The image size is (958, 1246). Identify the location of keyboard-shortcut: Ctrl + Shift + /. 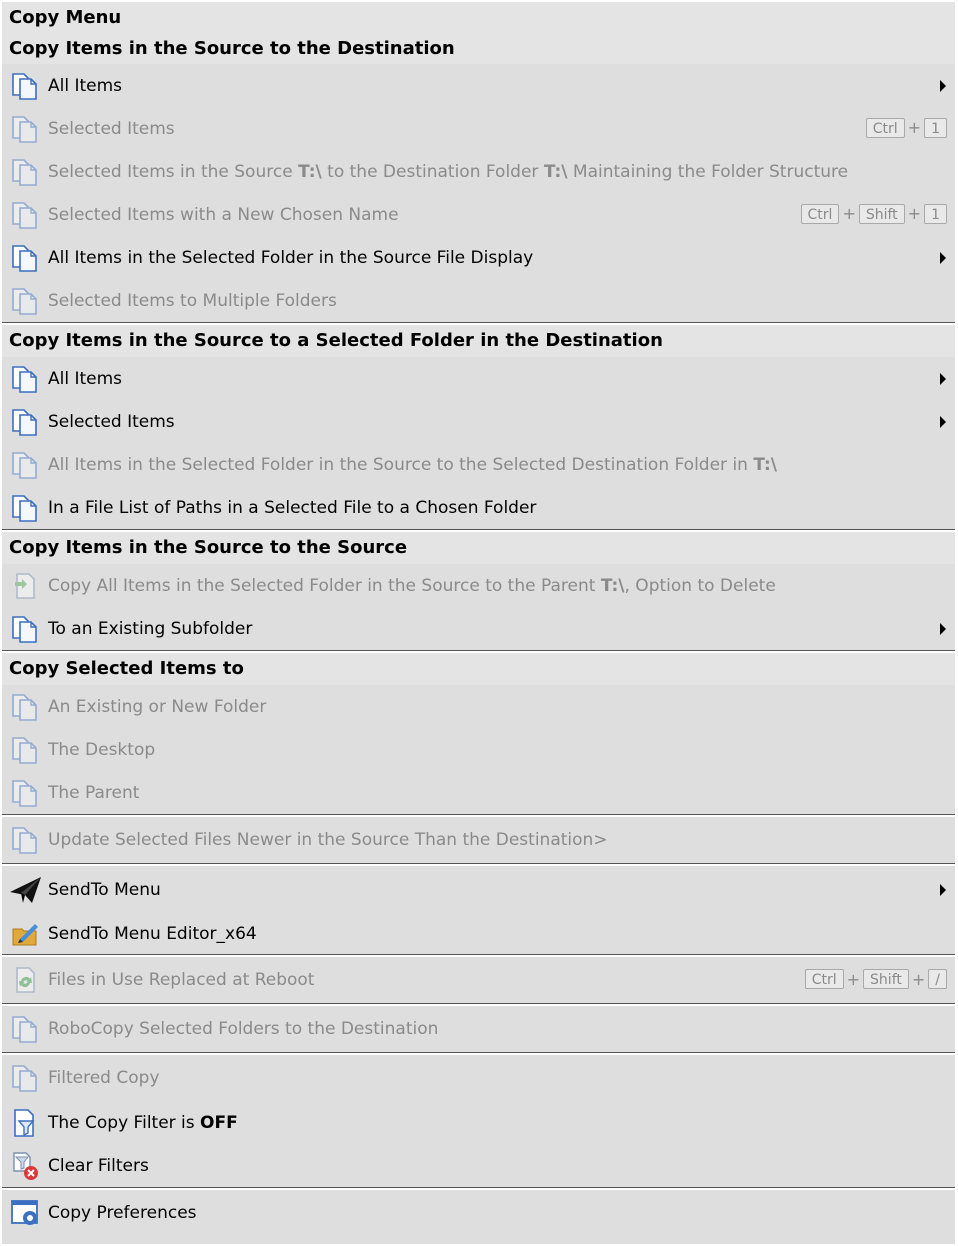
(875, 979).